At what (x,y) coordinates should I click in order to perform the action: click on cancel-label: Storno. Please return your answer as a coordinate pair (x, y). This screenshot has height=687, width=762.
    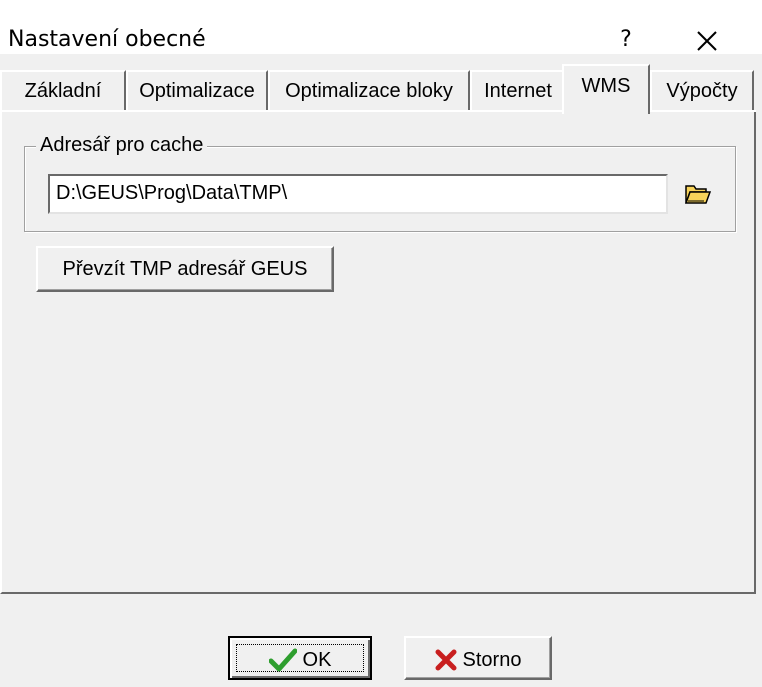
    Looking at the image, I should click on (492, 660).